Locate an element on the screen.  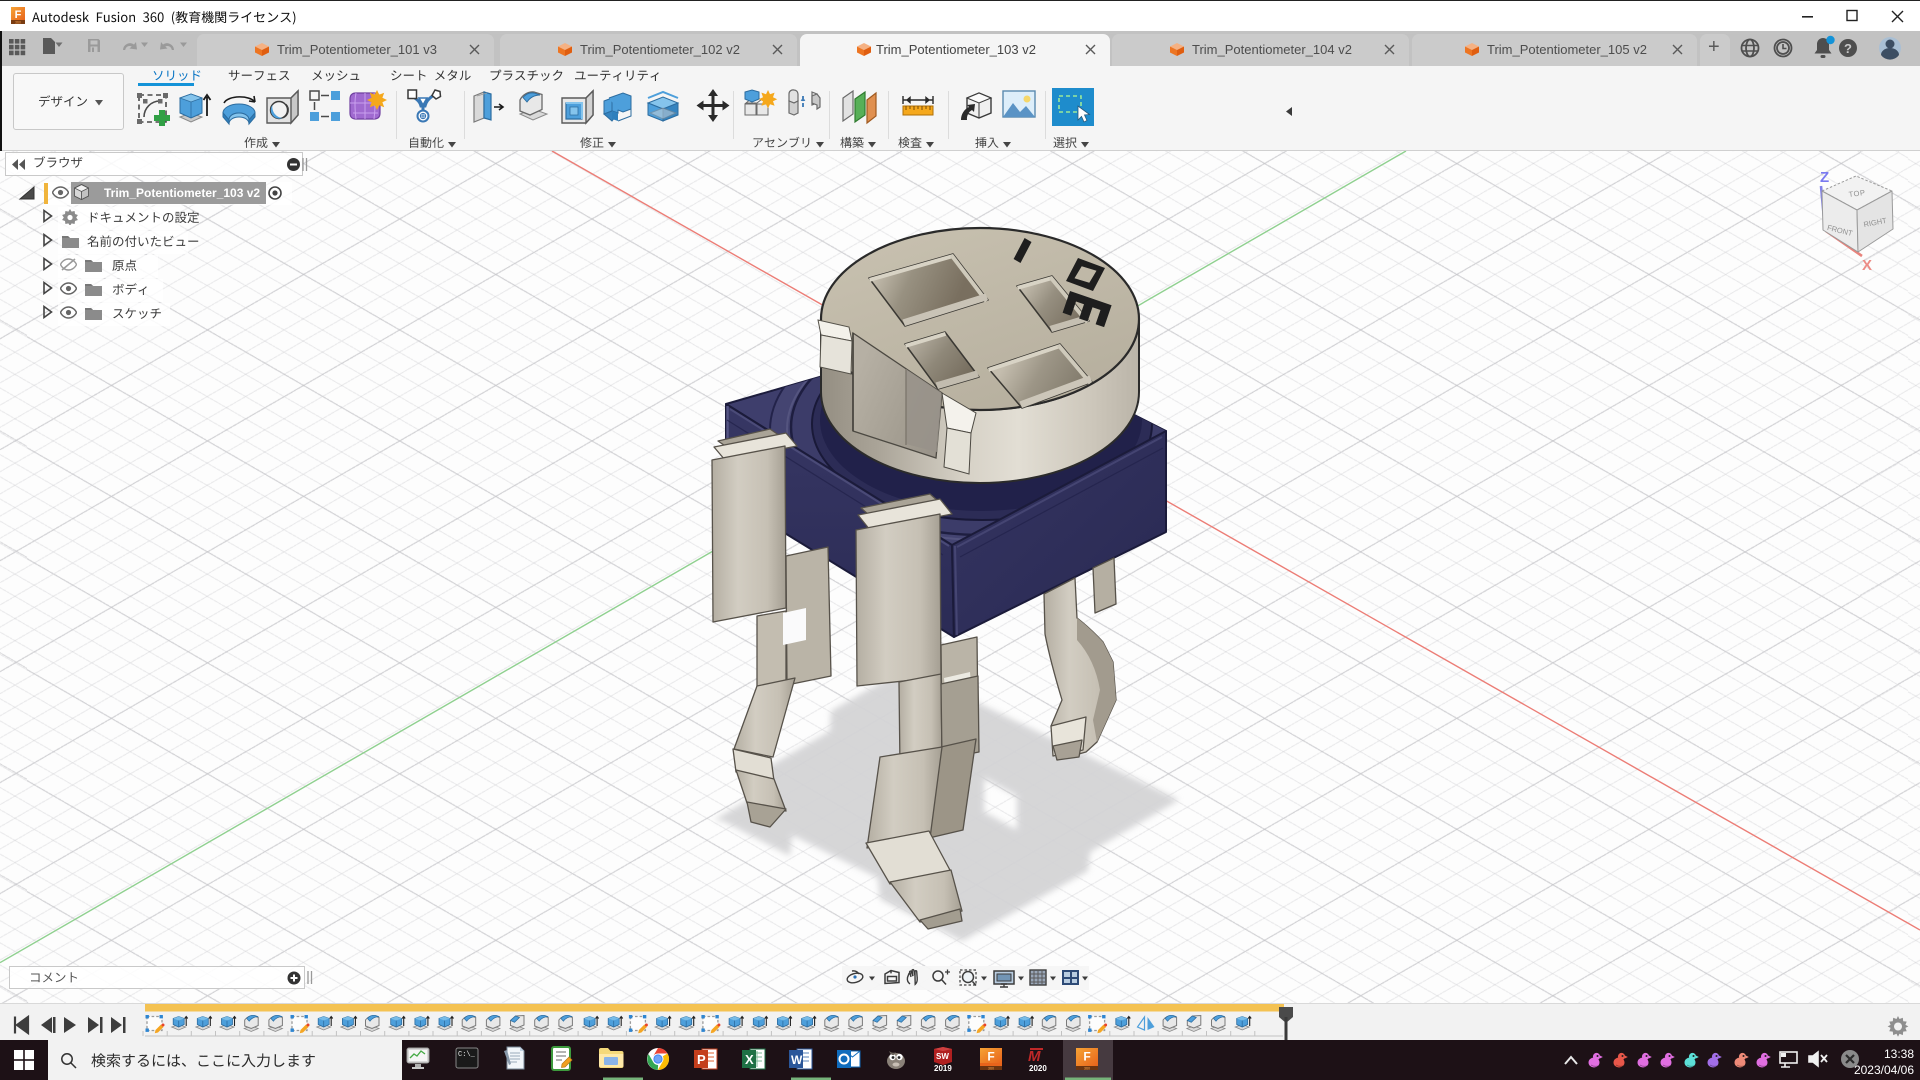
svg-text: Z is located at coordinates (1824, 177).